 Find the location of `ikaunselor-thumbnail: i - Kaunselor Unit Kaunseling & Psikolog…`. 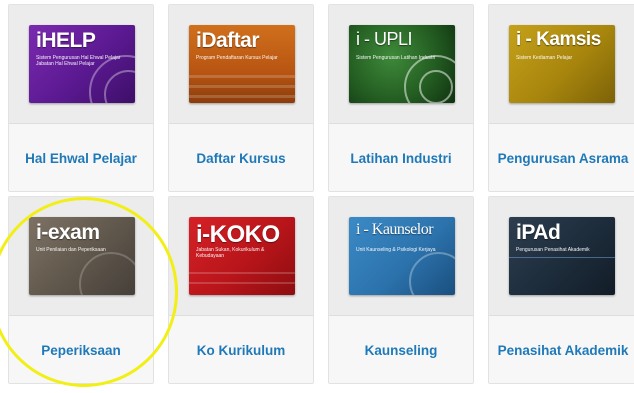

ikaunselor-thumbnail: i - Kaunselor Unit Kaunseling & Psikolog… is located at coordinates (402, 256).